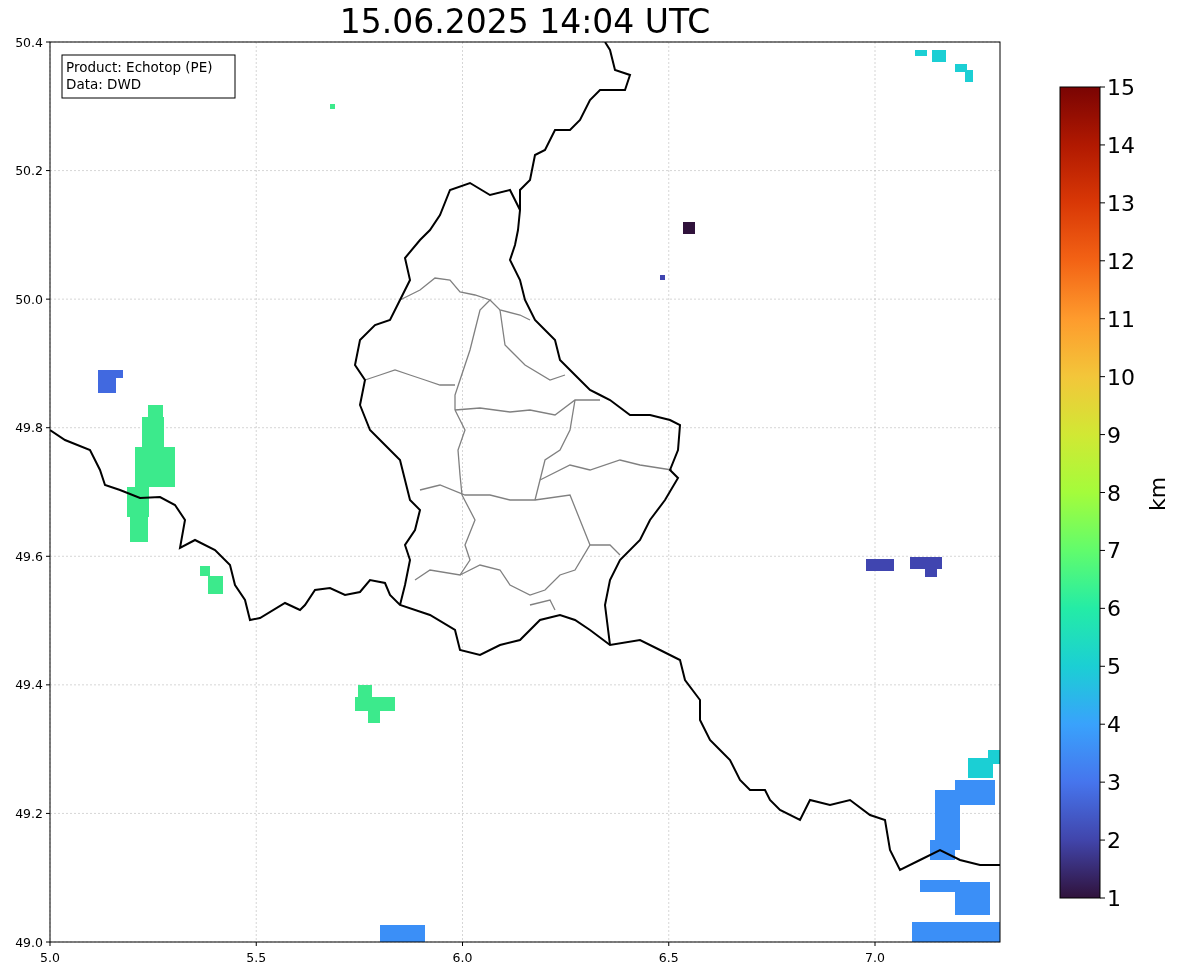 The height and width of the screenshot is (976, 1178). I want to click on colorbar-label: km, so click(1157, 494).